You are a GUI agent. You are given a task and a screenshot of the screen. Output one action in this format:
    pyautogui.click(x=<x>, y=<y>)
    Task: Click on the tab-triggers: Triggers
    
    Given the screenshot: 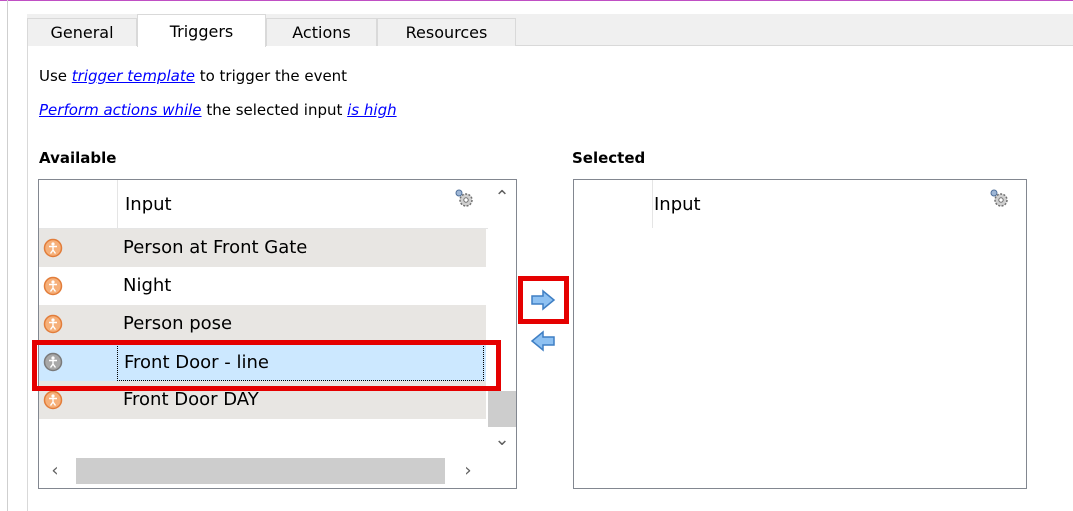 What is the action you would take?
    pyautogui.click(x=201, y=30)
    